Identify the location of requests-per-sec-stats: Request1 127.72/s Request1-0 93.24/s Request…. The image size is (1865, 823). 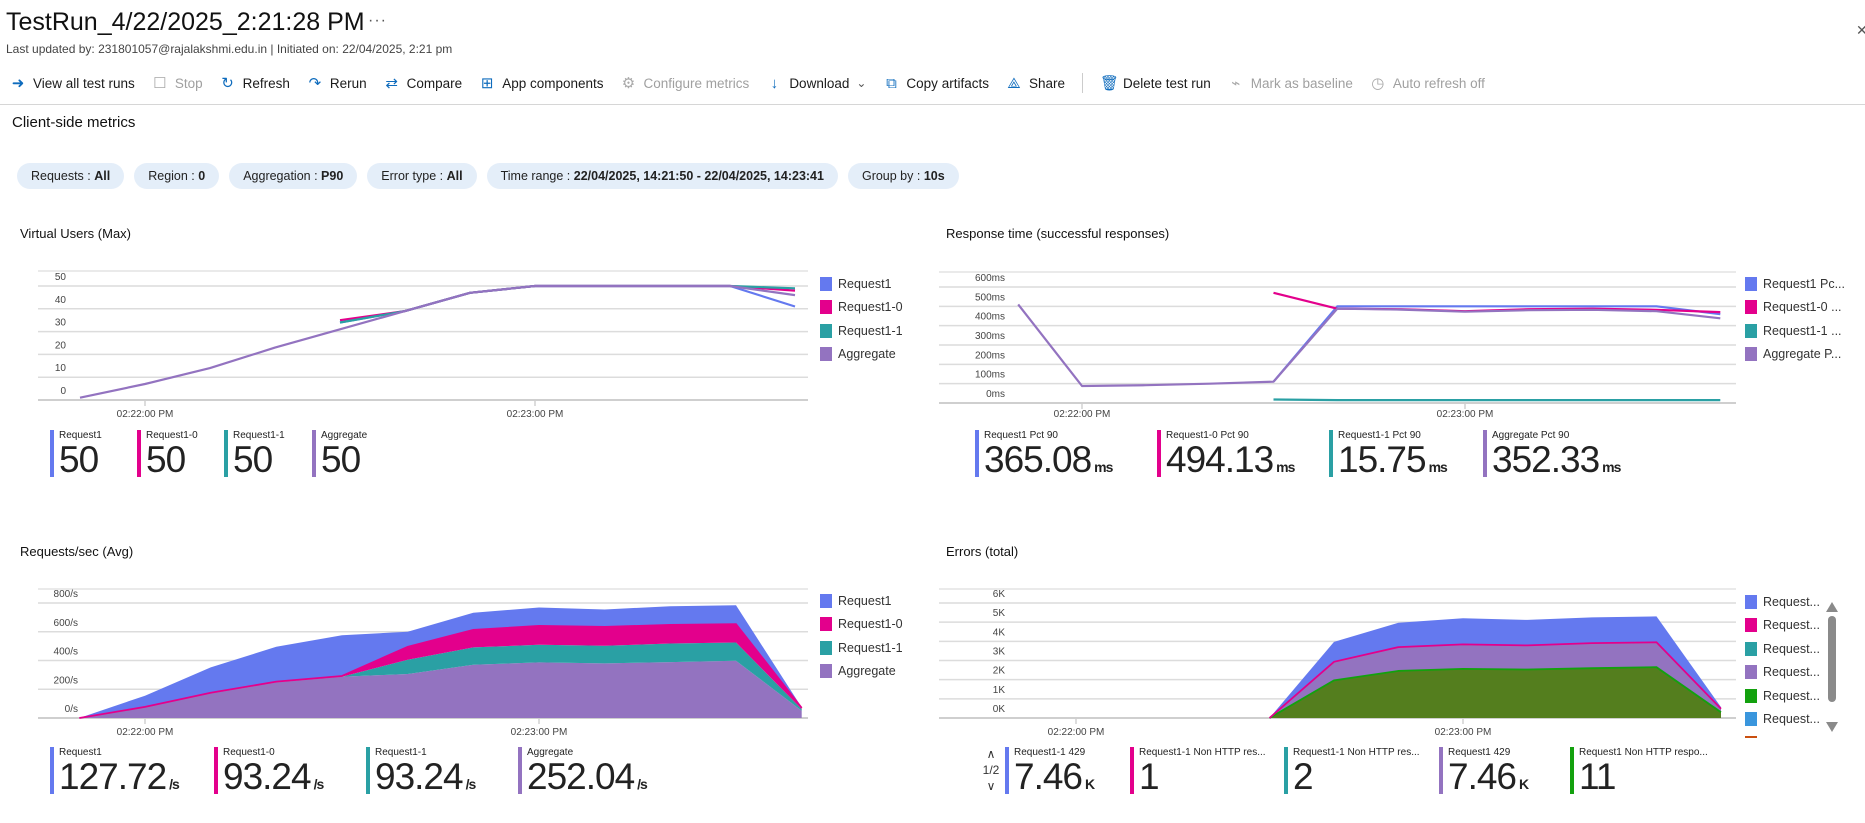
(359, 772).